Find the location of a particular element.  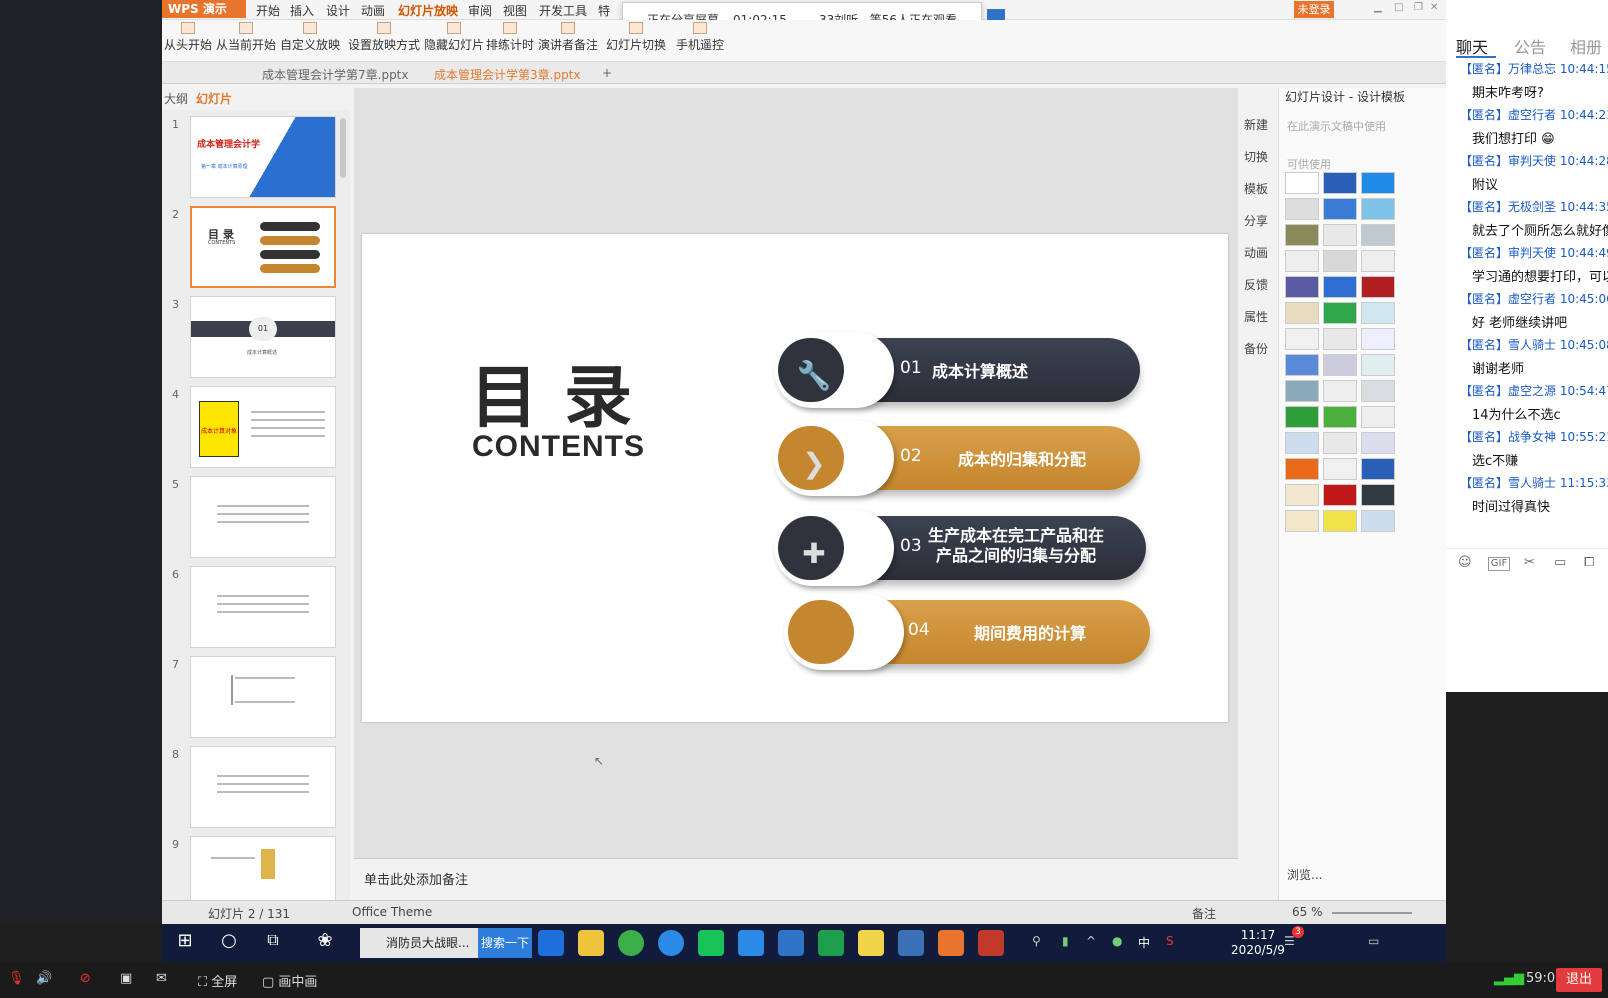

screenshot-icon: ⧠ is located at coordinates (1593, 564).